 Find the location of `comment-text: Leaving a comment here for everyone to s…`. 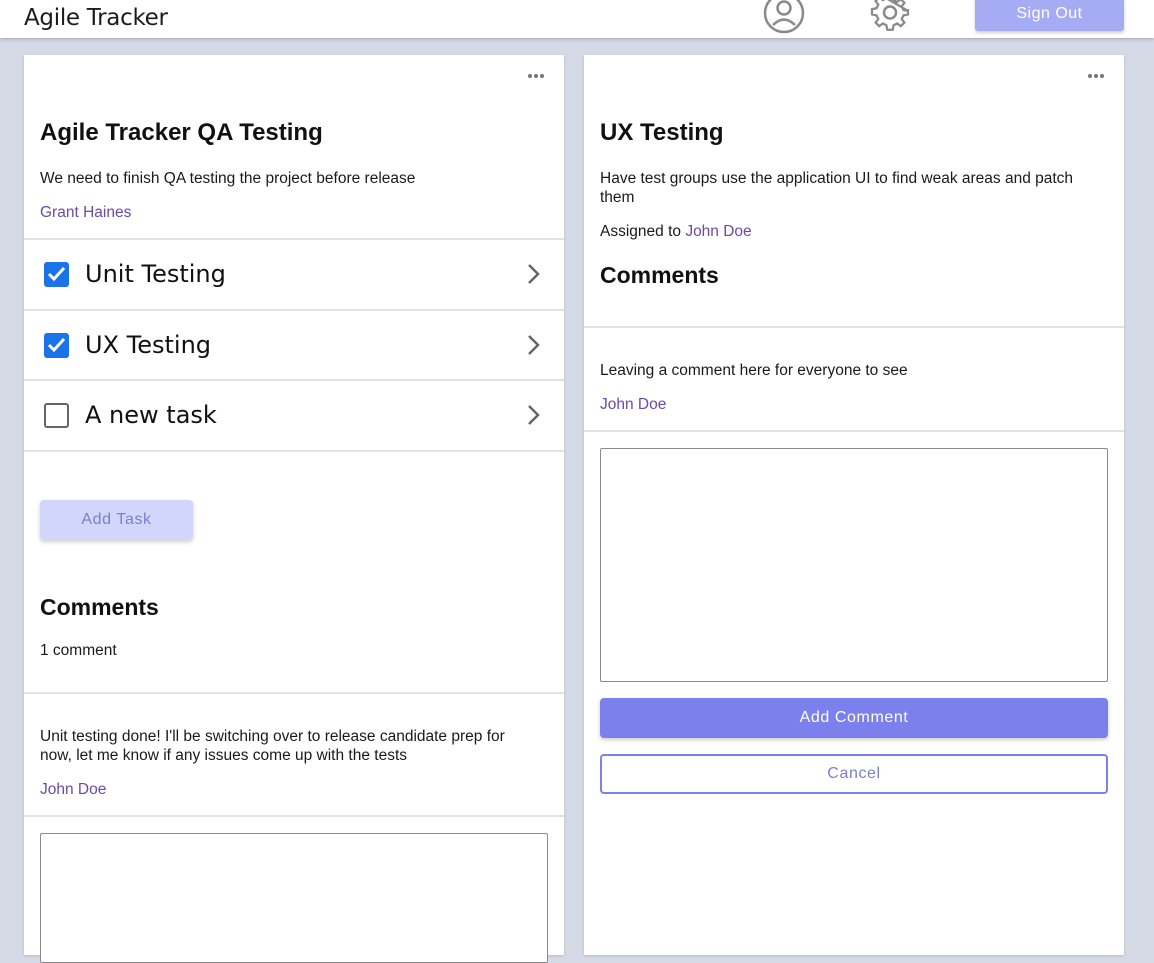

comment-text: Leaving a comment here for everyone to s… is located at coordinates (754, 370).